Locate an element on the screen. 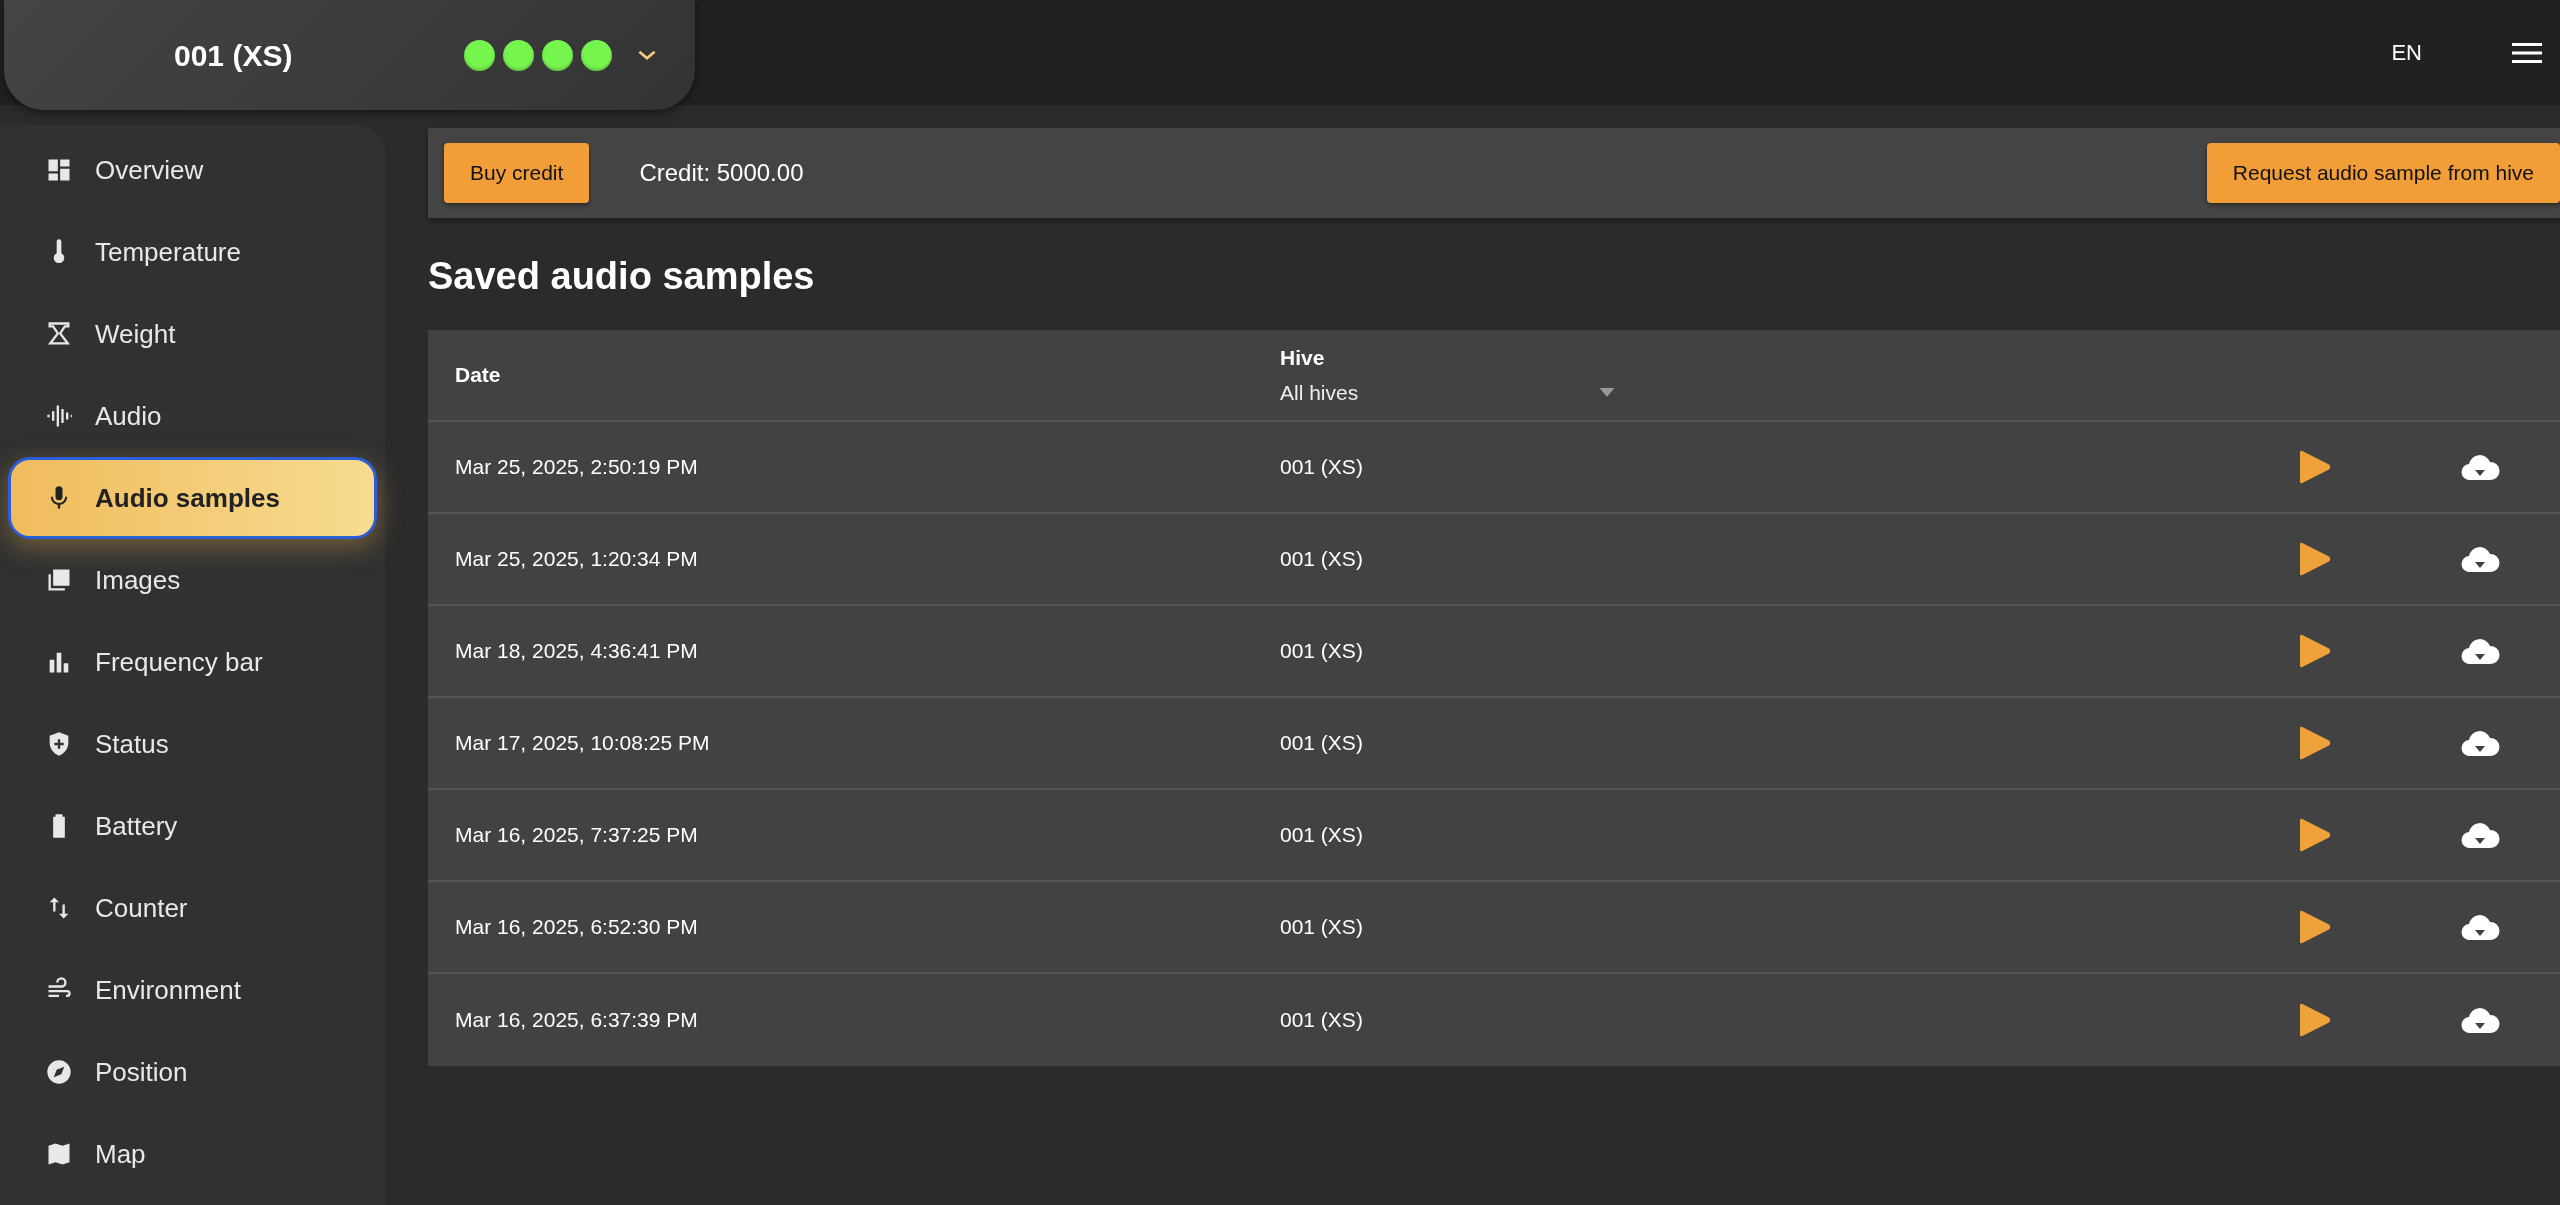  sidebar-item: Overview is located at coordinates (192, 170).